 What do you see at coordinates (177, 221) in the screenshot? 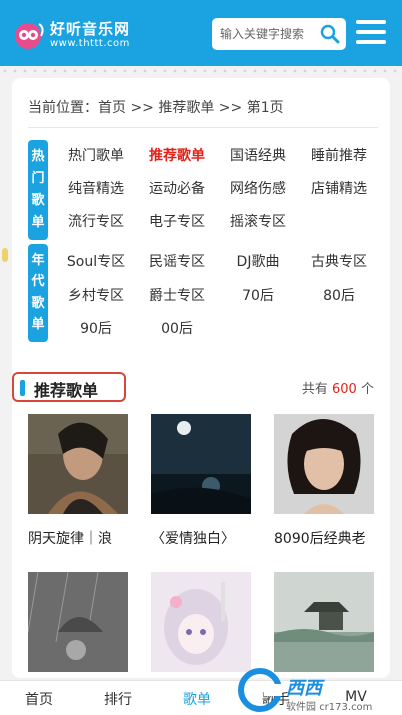
I see `tag-electronic: 电子专区` at bounding box center [177, 221].